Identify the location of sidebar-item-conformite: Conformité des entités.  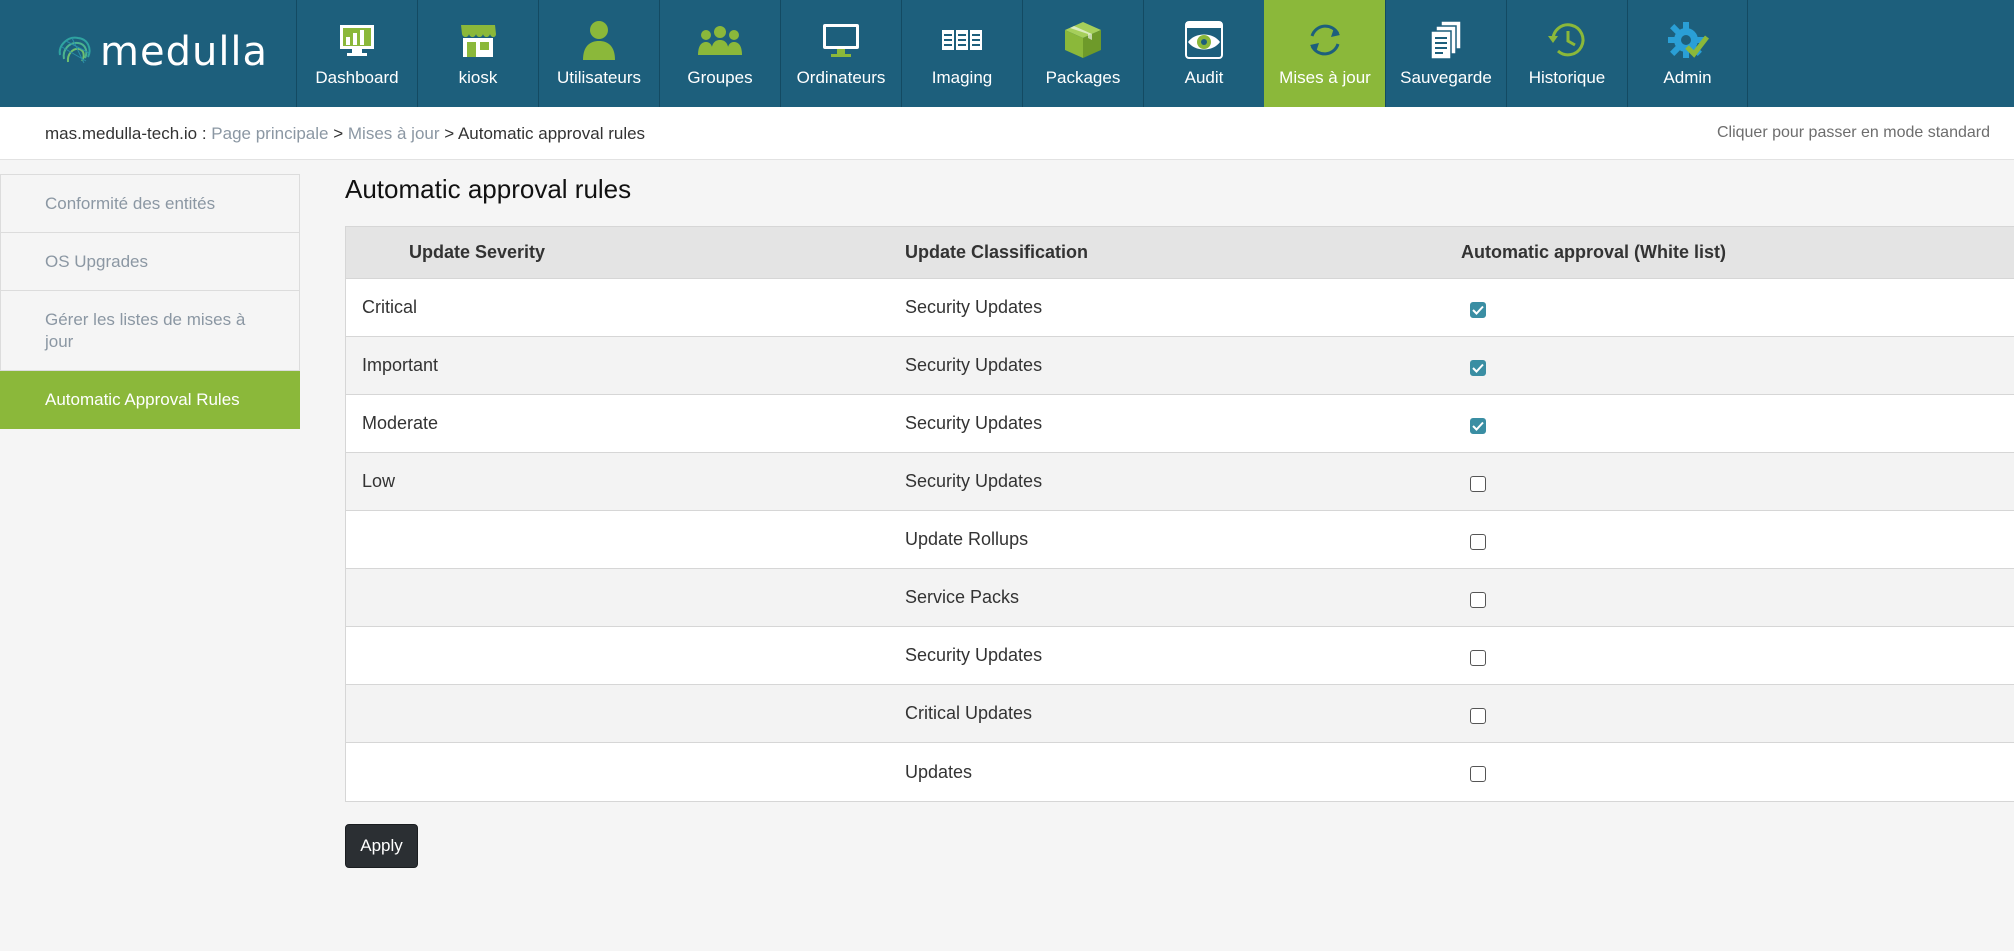
(150, 203).